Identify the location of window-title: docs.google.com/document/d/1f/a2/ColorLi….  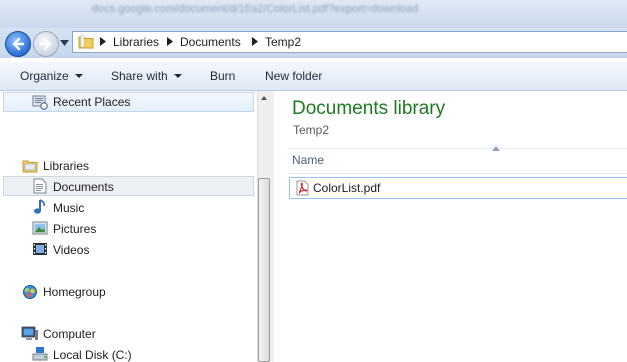
(255, 9).